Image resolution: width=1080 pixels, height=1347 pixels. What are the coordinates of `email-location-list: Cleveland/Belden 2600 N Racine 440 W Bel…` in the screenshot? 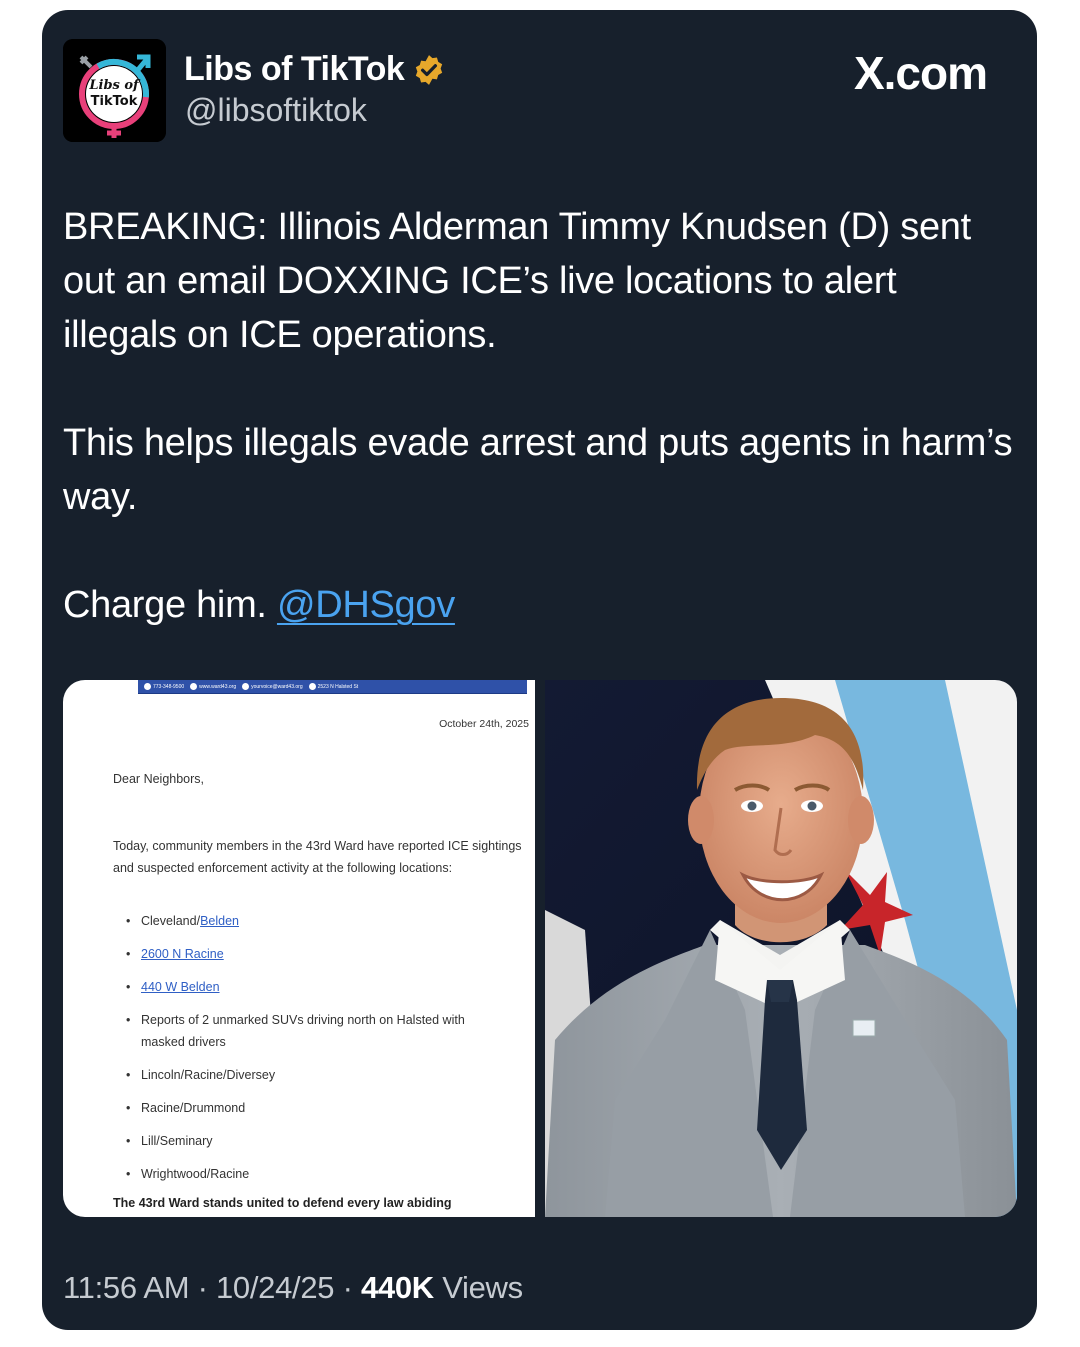 It's located at (326, 1053).